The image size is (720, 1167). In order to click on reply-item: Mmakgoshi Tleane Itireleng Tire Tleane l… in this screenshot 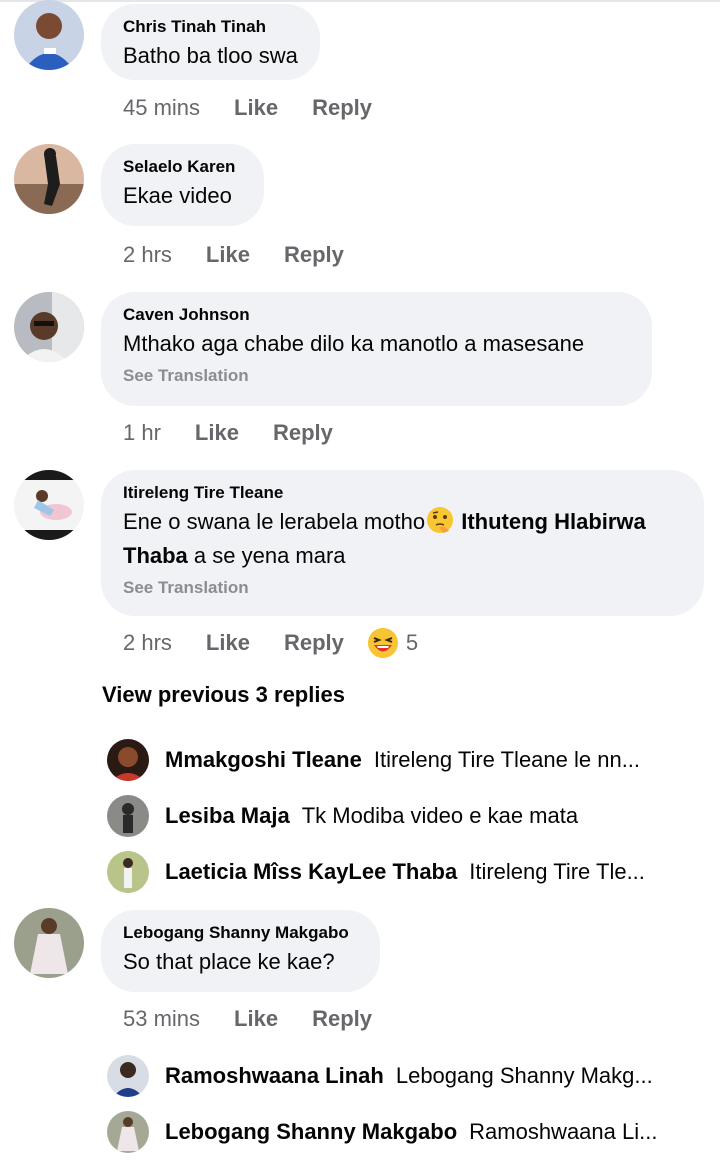, I will do `click(407, 760)`.